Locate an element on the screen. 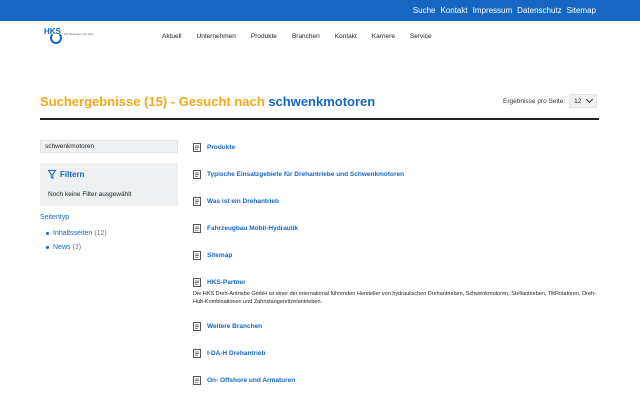 Image resolution: width=640 pixels, height=400 pixels. result-item: Was ist ein Drehantrieb is located at coordinates (236, 201).